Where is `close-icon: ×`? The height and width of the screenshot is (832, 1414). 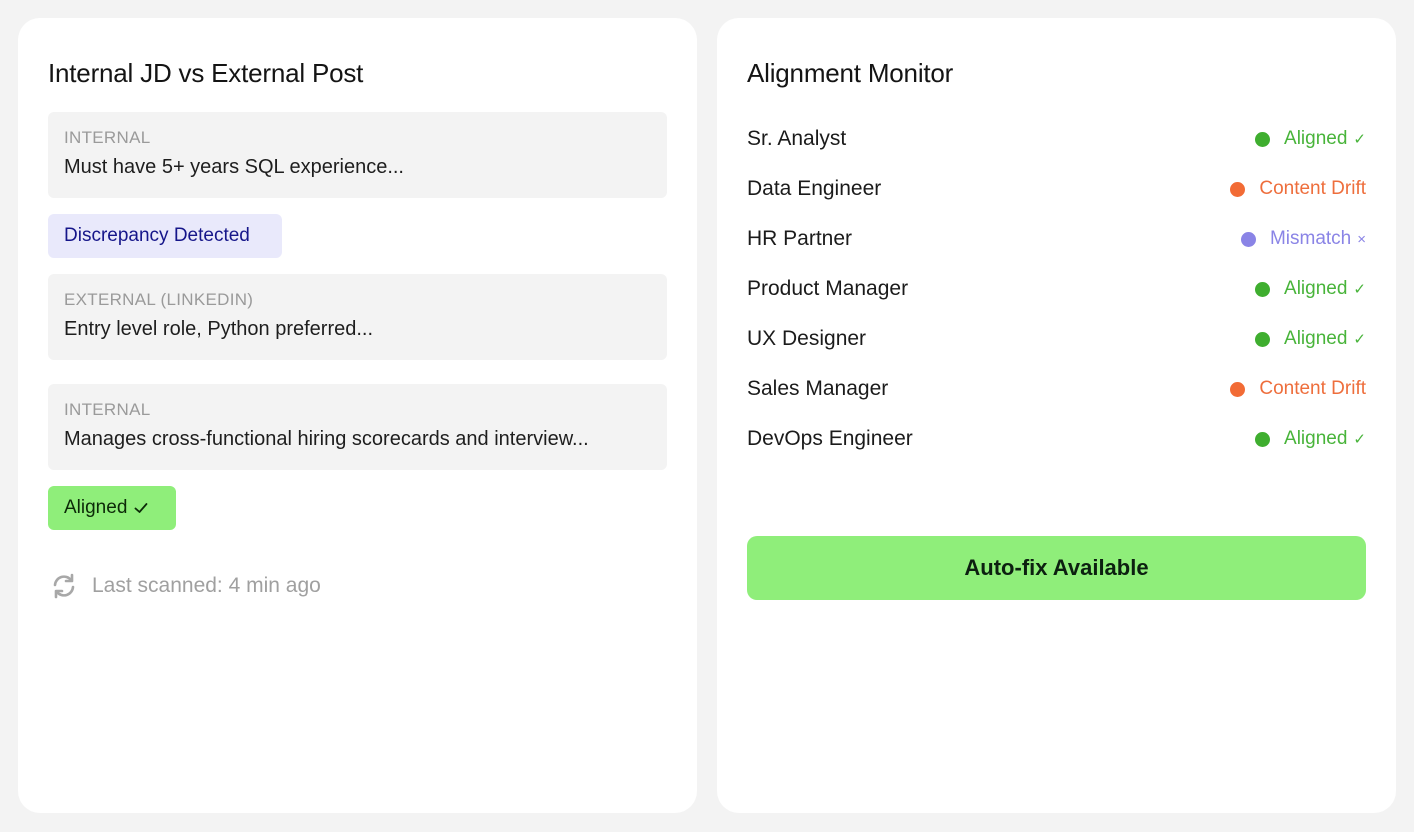 close-icon: × is located at coordinates (1361, 239).